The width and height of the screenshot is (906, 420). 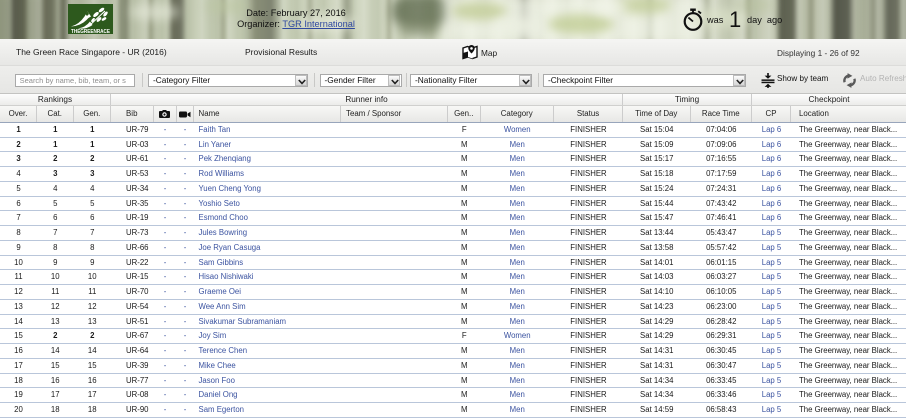 I want to click on svg-text: THEGREENRACE, so click(x=90, y=31).